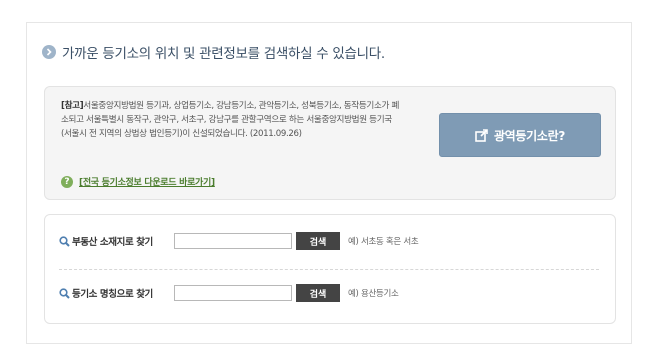 The height and width of the screenshot is (362, 656). I want to click on address-search-input, so click(233, 241).